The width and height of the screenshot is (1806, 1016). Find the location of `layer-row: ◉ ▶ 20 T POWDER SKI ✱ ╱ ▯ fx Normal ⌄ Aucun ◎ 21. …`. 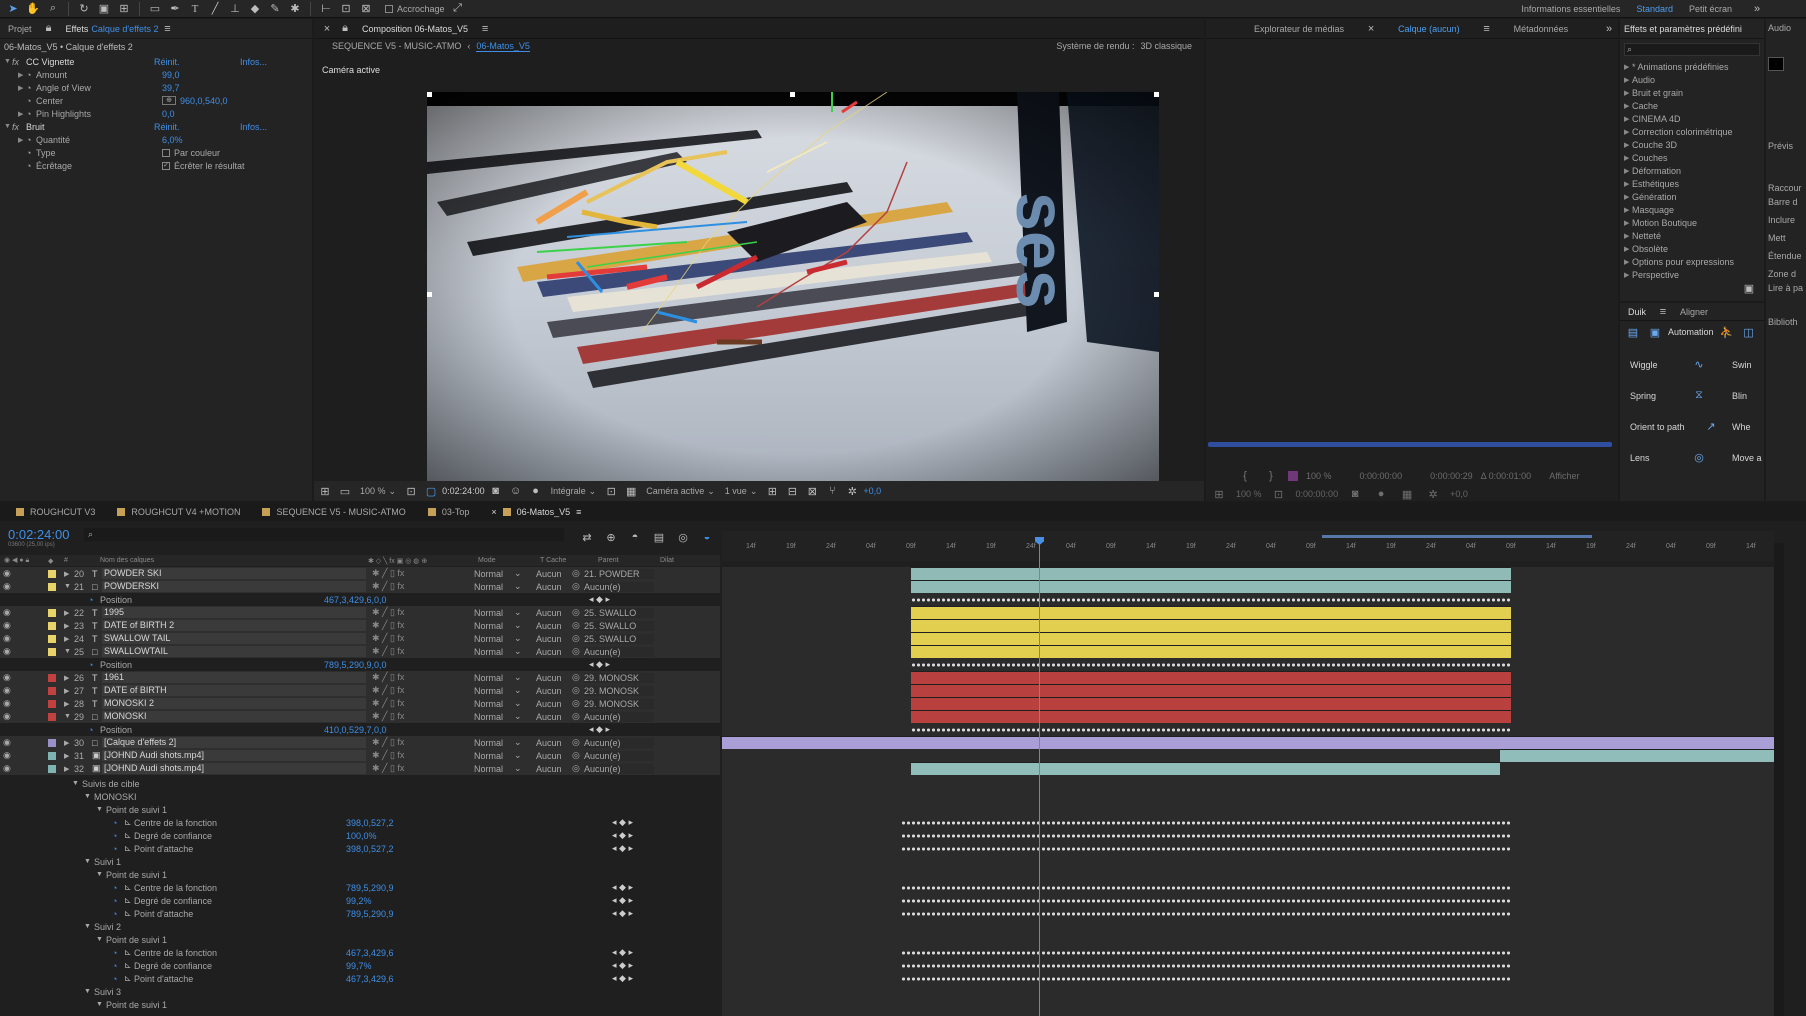

layer-row: ◉ ▶ 20 T POWDER SKI ✱ ╱ ▯ fx Normal ⌄ Aucun ◎ 21. … is located at coordinates (360, 573).